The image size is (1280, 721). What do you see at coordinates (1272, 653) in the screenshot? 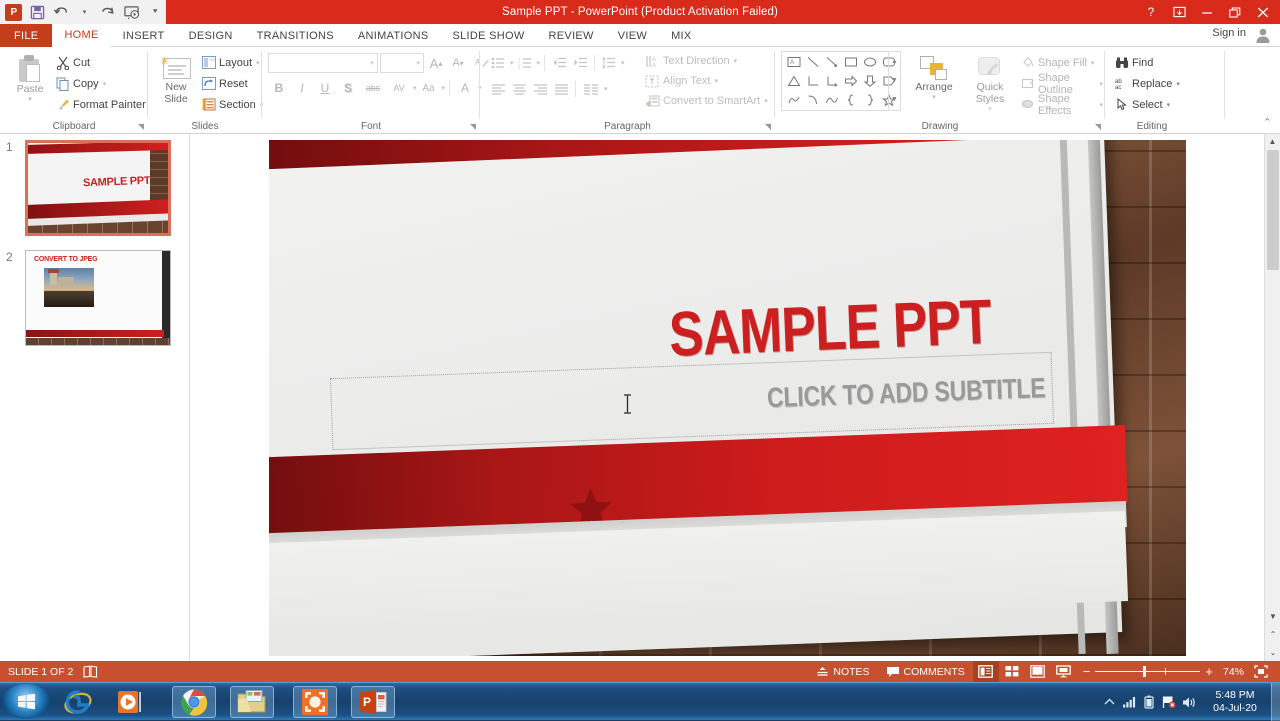
I see `next-slide-icon: ⌄` at bounding box center [1272, 653].